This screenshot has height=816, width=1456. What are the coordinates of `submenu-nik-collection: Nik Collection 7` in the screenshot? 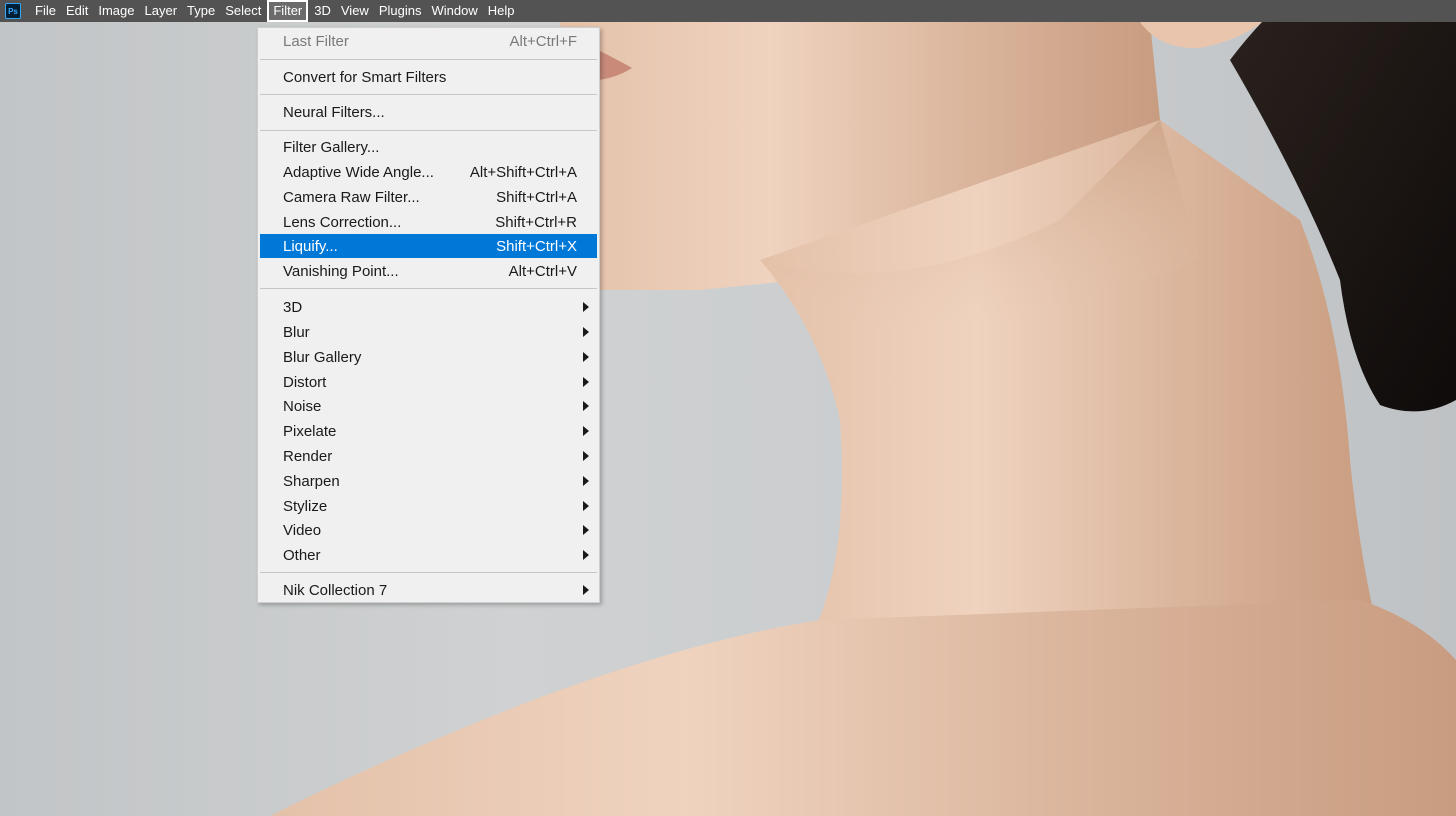 It's located at (428, 590).